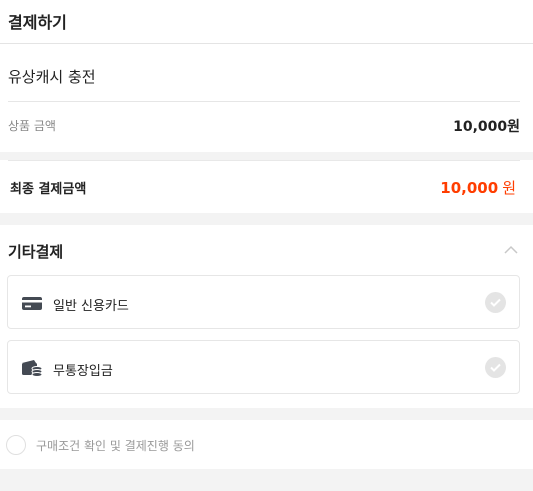  I want to click on payment-option-credit-card: 일반 신용카드, so click(263, 302).